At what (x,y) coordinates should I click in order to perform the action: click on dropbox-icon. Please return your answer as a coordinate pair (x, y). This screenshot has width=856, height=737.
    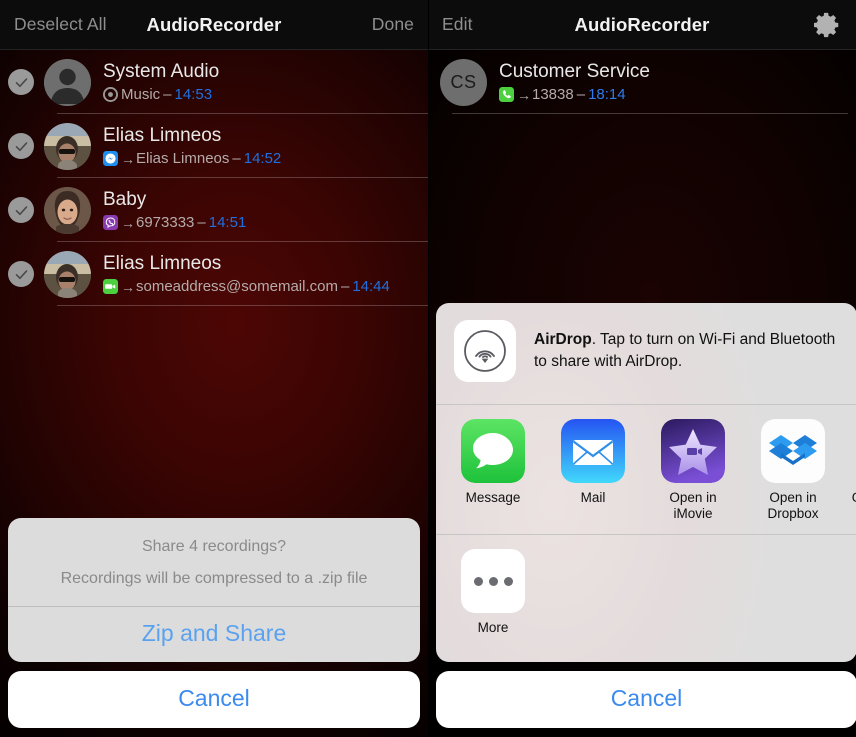
    Looking at the image, I should click on (793, 451).